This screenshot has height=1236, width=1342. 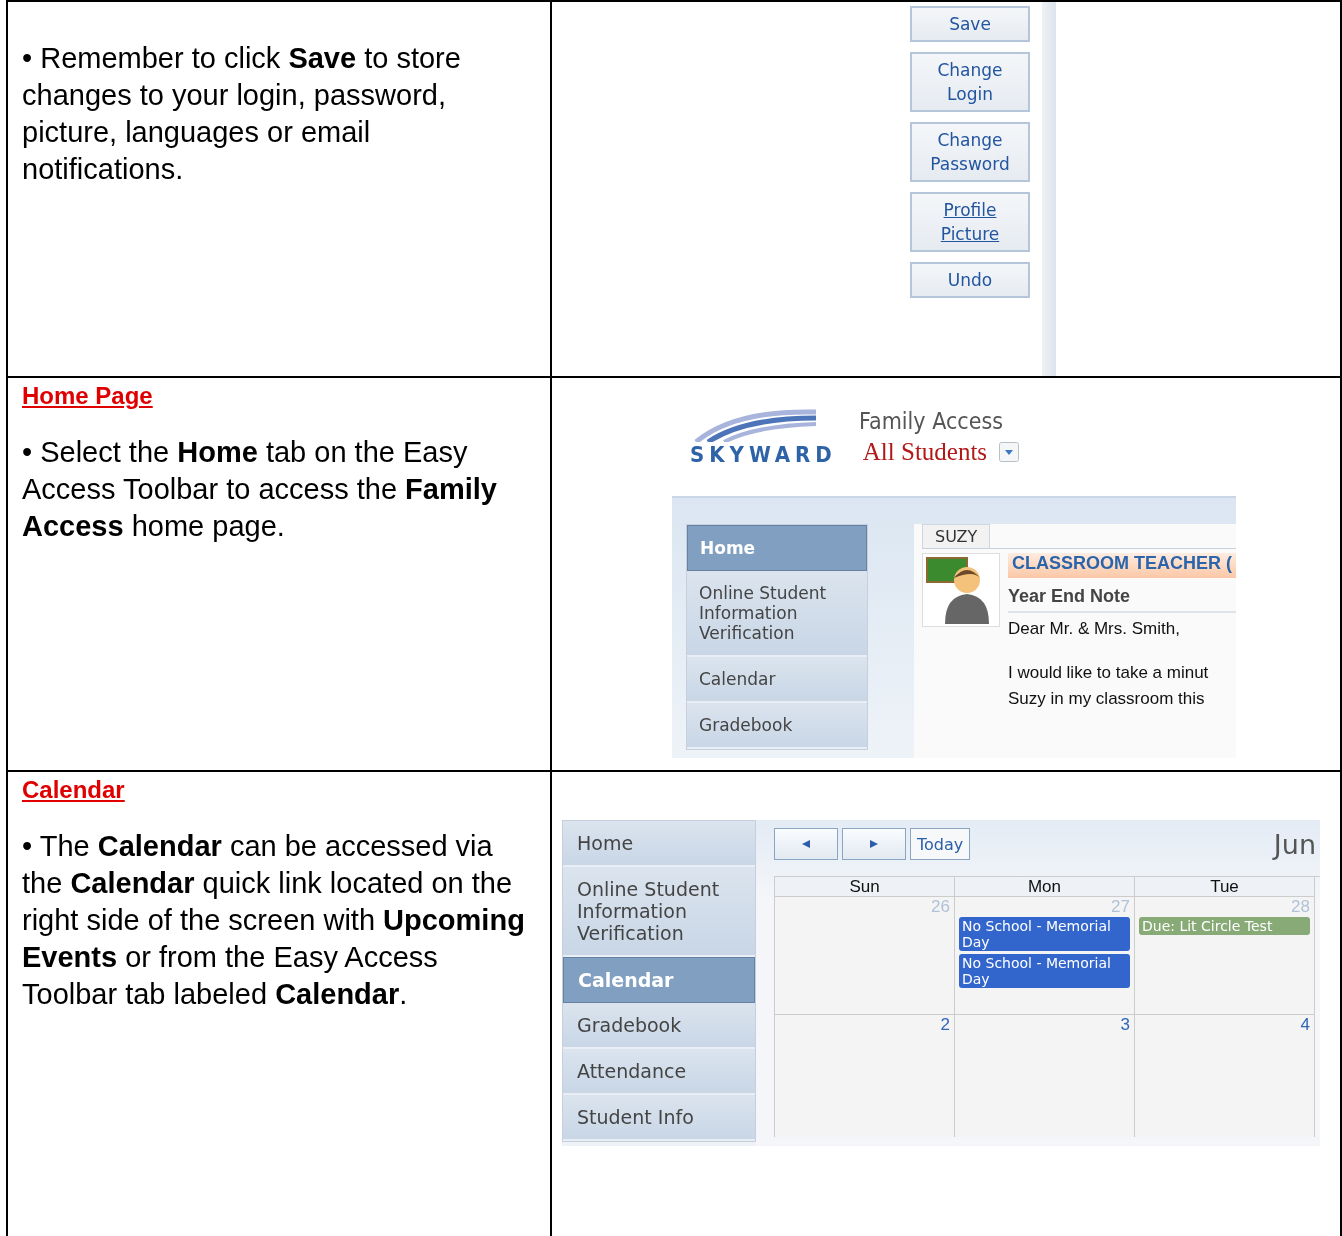 What do you see at coordinates (1094, 629) in the screenshot?
I see `message-text: Dear Mr. & Mrs. Smith,` at bounding box center [1094, 629].